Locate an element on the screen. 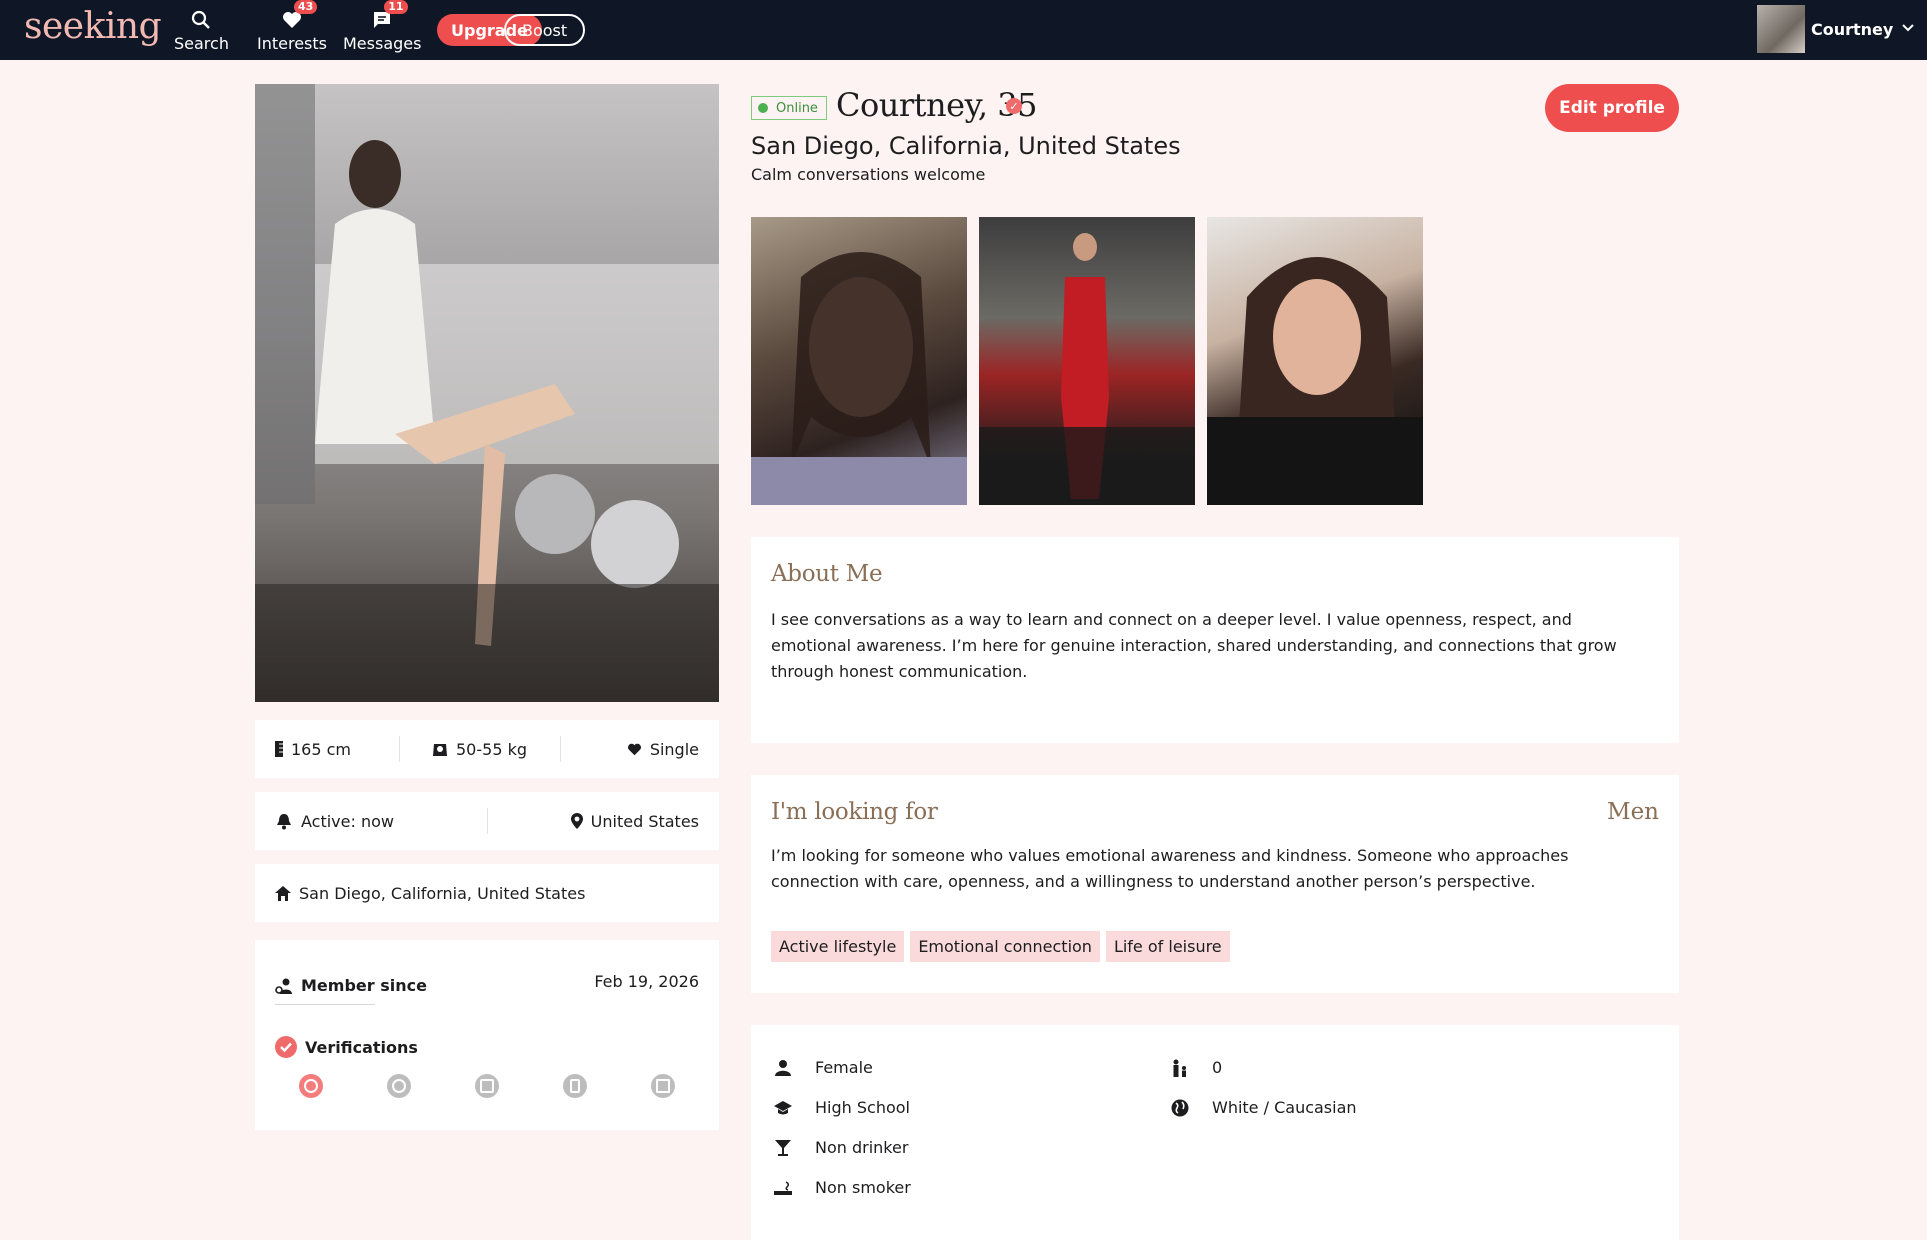 The width and height of the screenshot is (1927, 1240). active-stat: Active: now is located at coordinates (381, 821).